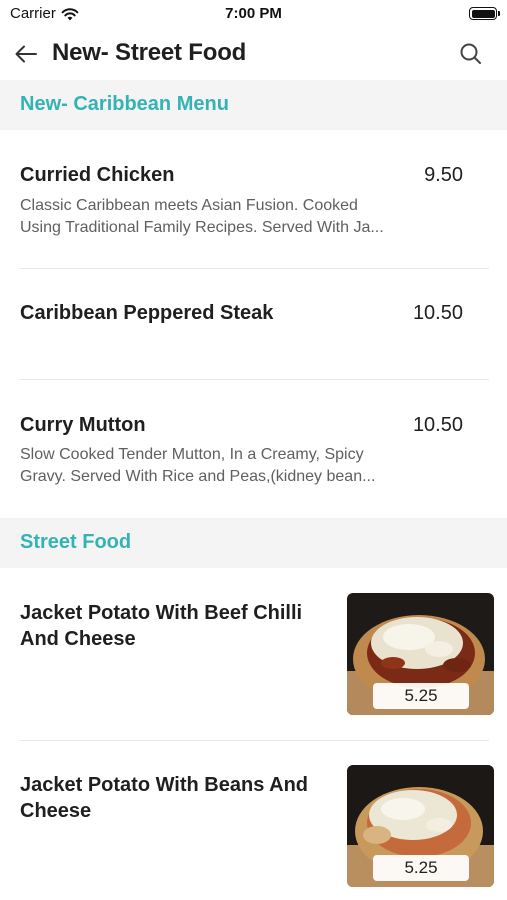  What do you see at coordinates (78, 639) in the screenshot?
I see `item-name: And Cheese` at bounding box center [78, 639].